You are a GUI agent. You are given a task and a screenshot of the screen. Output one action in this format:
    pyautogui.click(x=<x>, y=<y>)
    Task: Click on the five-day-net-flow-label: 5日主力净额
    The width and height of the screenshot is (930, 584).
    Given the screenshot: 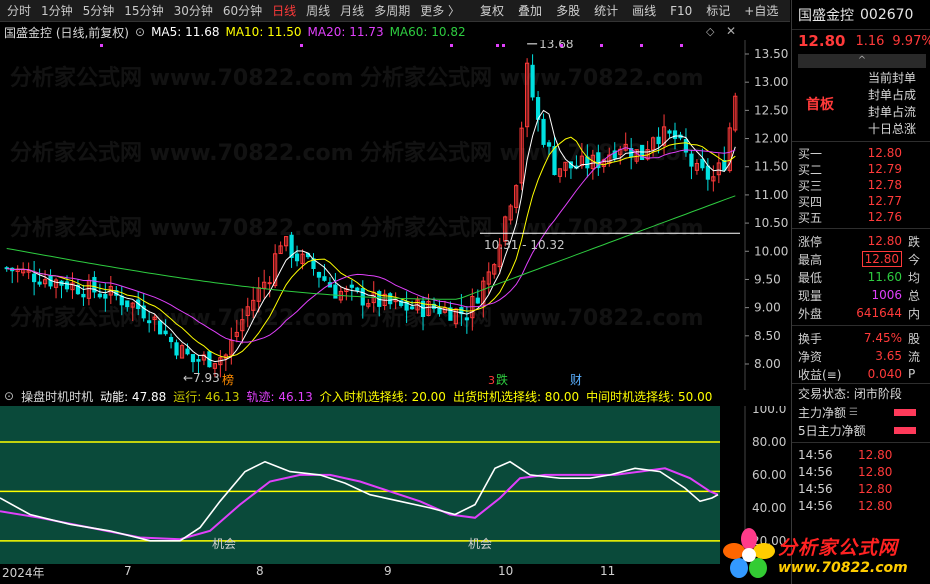 What is the action you would take?
    pyautogui.click(x=832, y=430)
    